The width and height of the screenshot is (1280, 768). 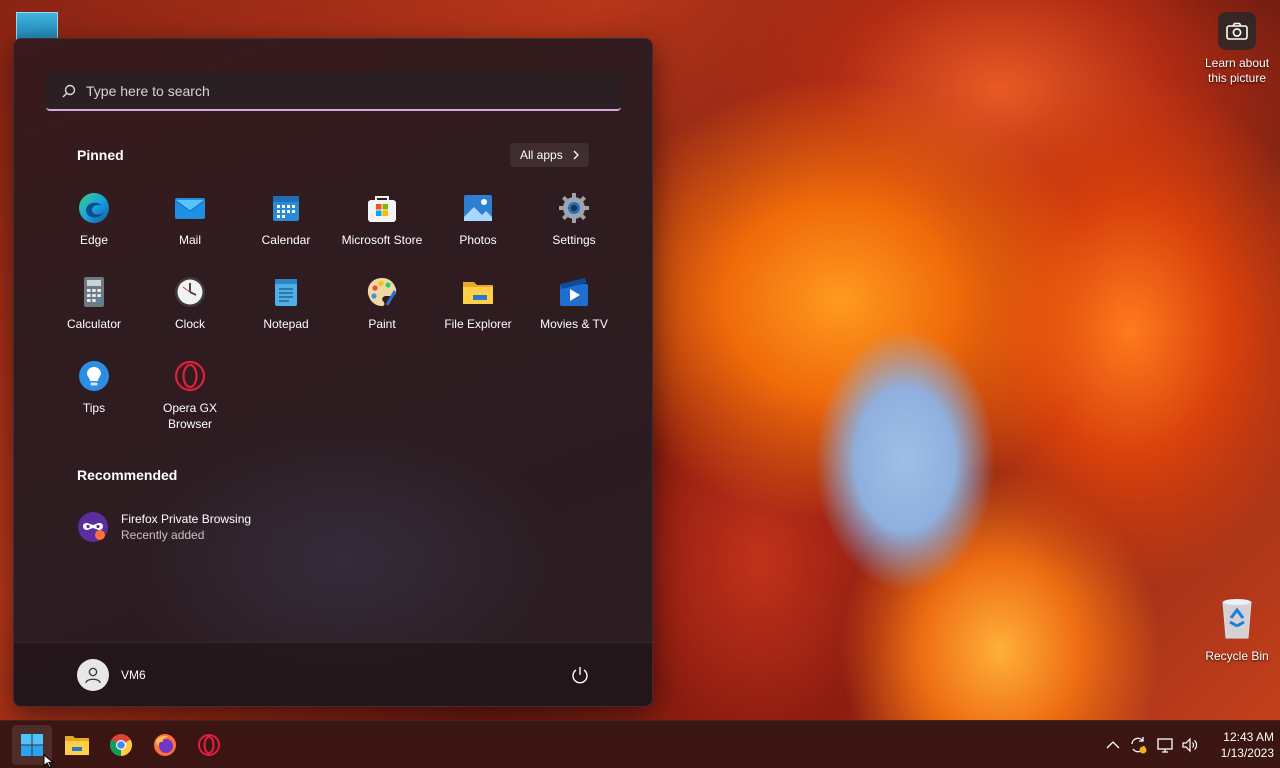 I want to click on all-apps-label: All apps, so click(x=541, y=155).